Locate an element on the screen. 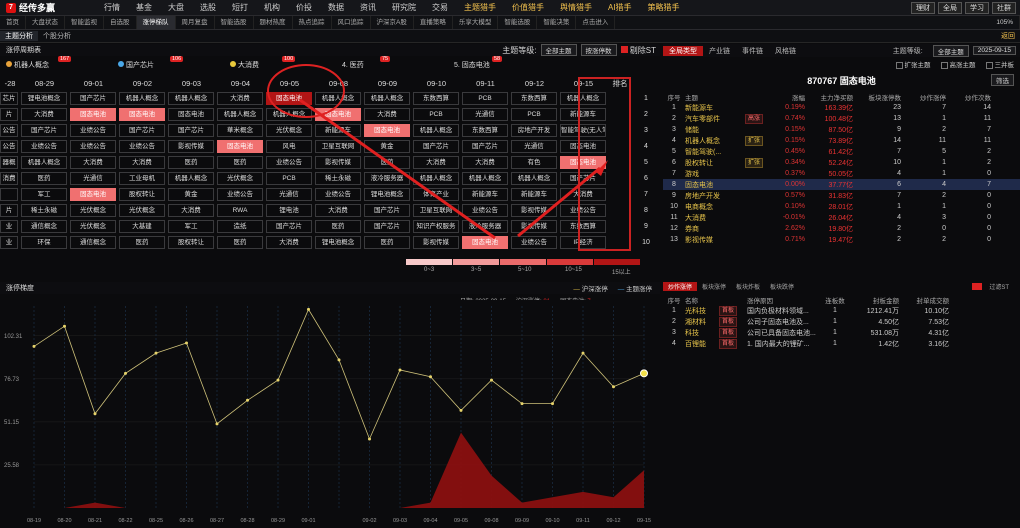  table-row: 1 新能源车 0.19% 163.39亿 23 7 14 is located at coordinates (841, 107).